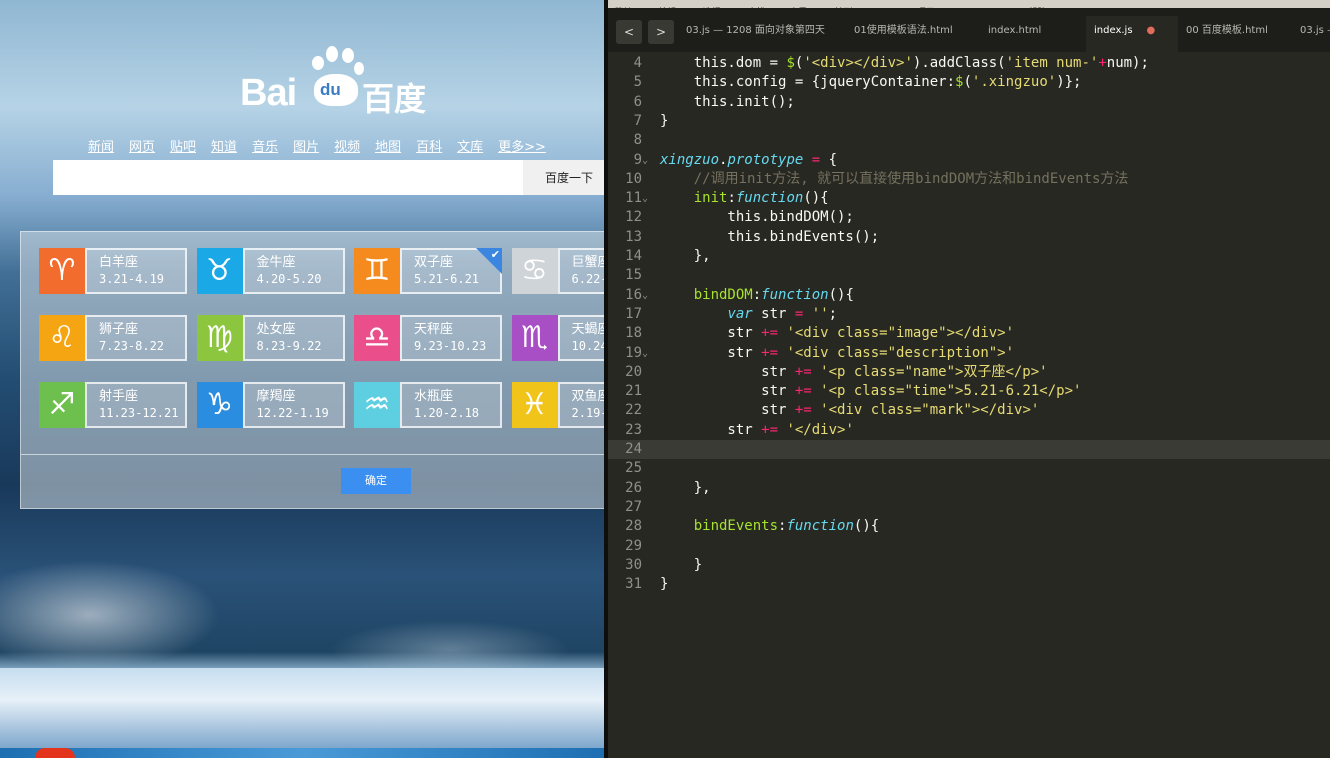  What do you see at coordinates (637, 82) in the screenshot?
I see `line-number: 5` at bounding box center [637, 82].